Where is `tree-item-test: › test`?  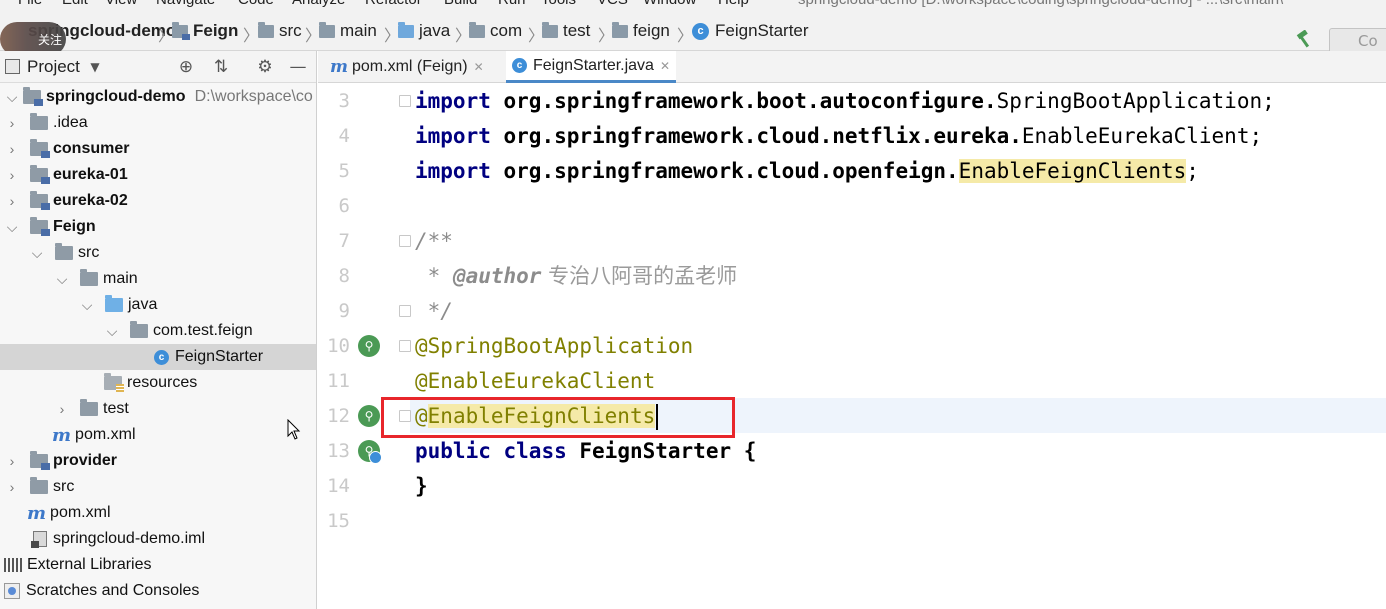 tree-item-test: › test is located at coordinates (158, 409).